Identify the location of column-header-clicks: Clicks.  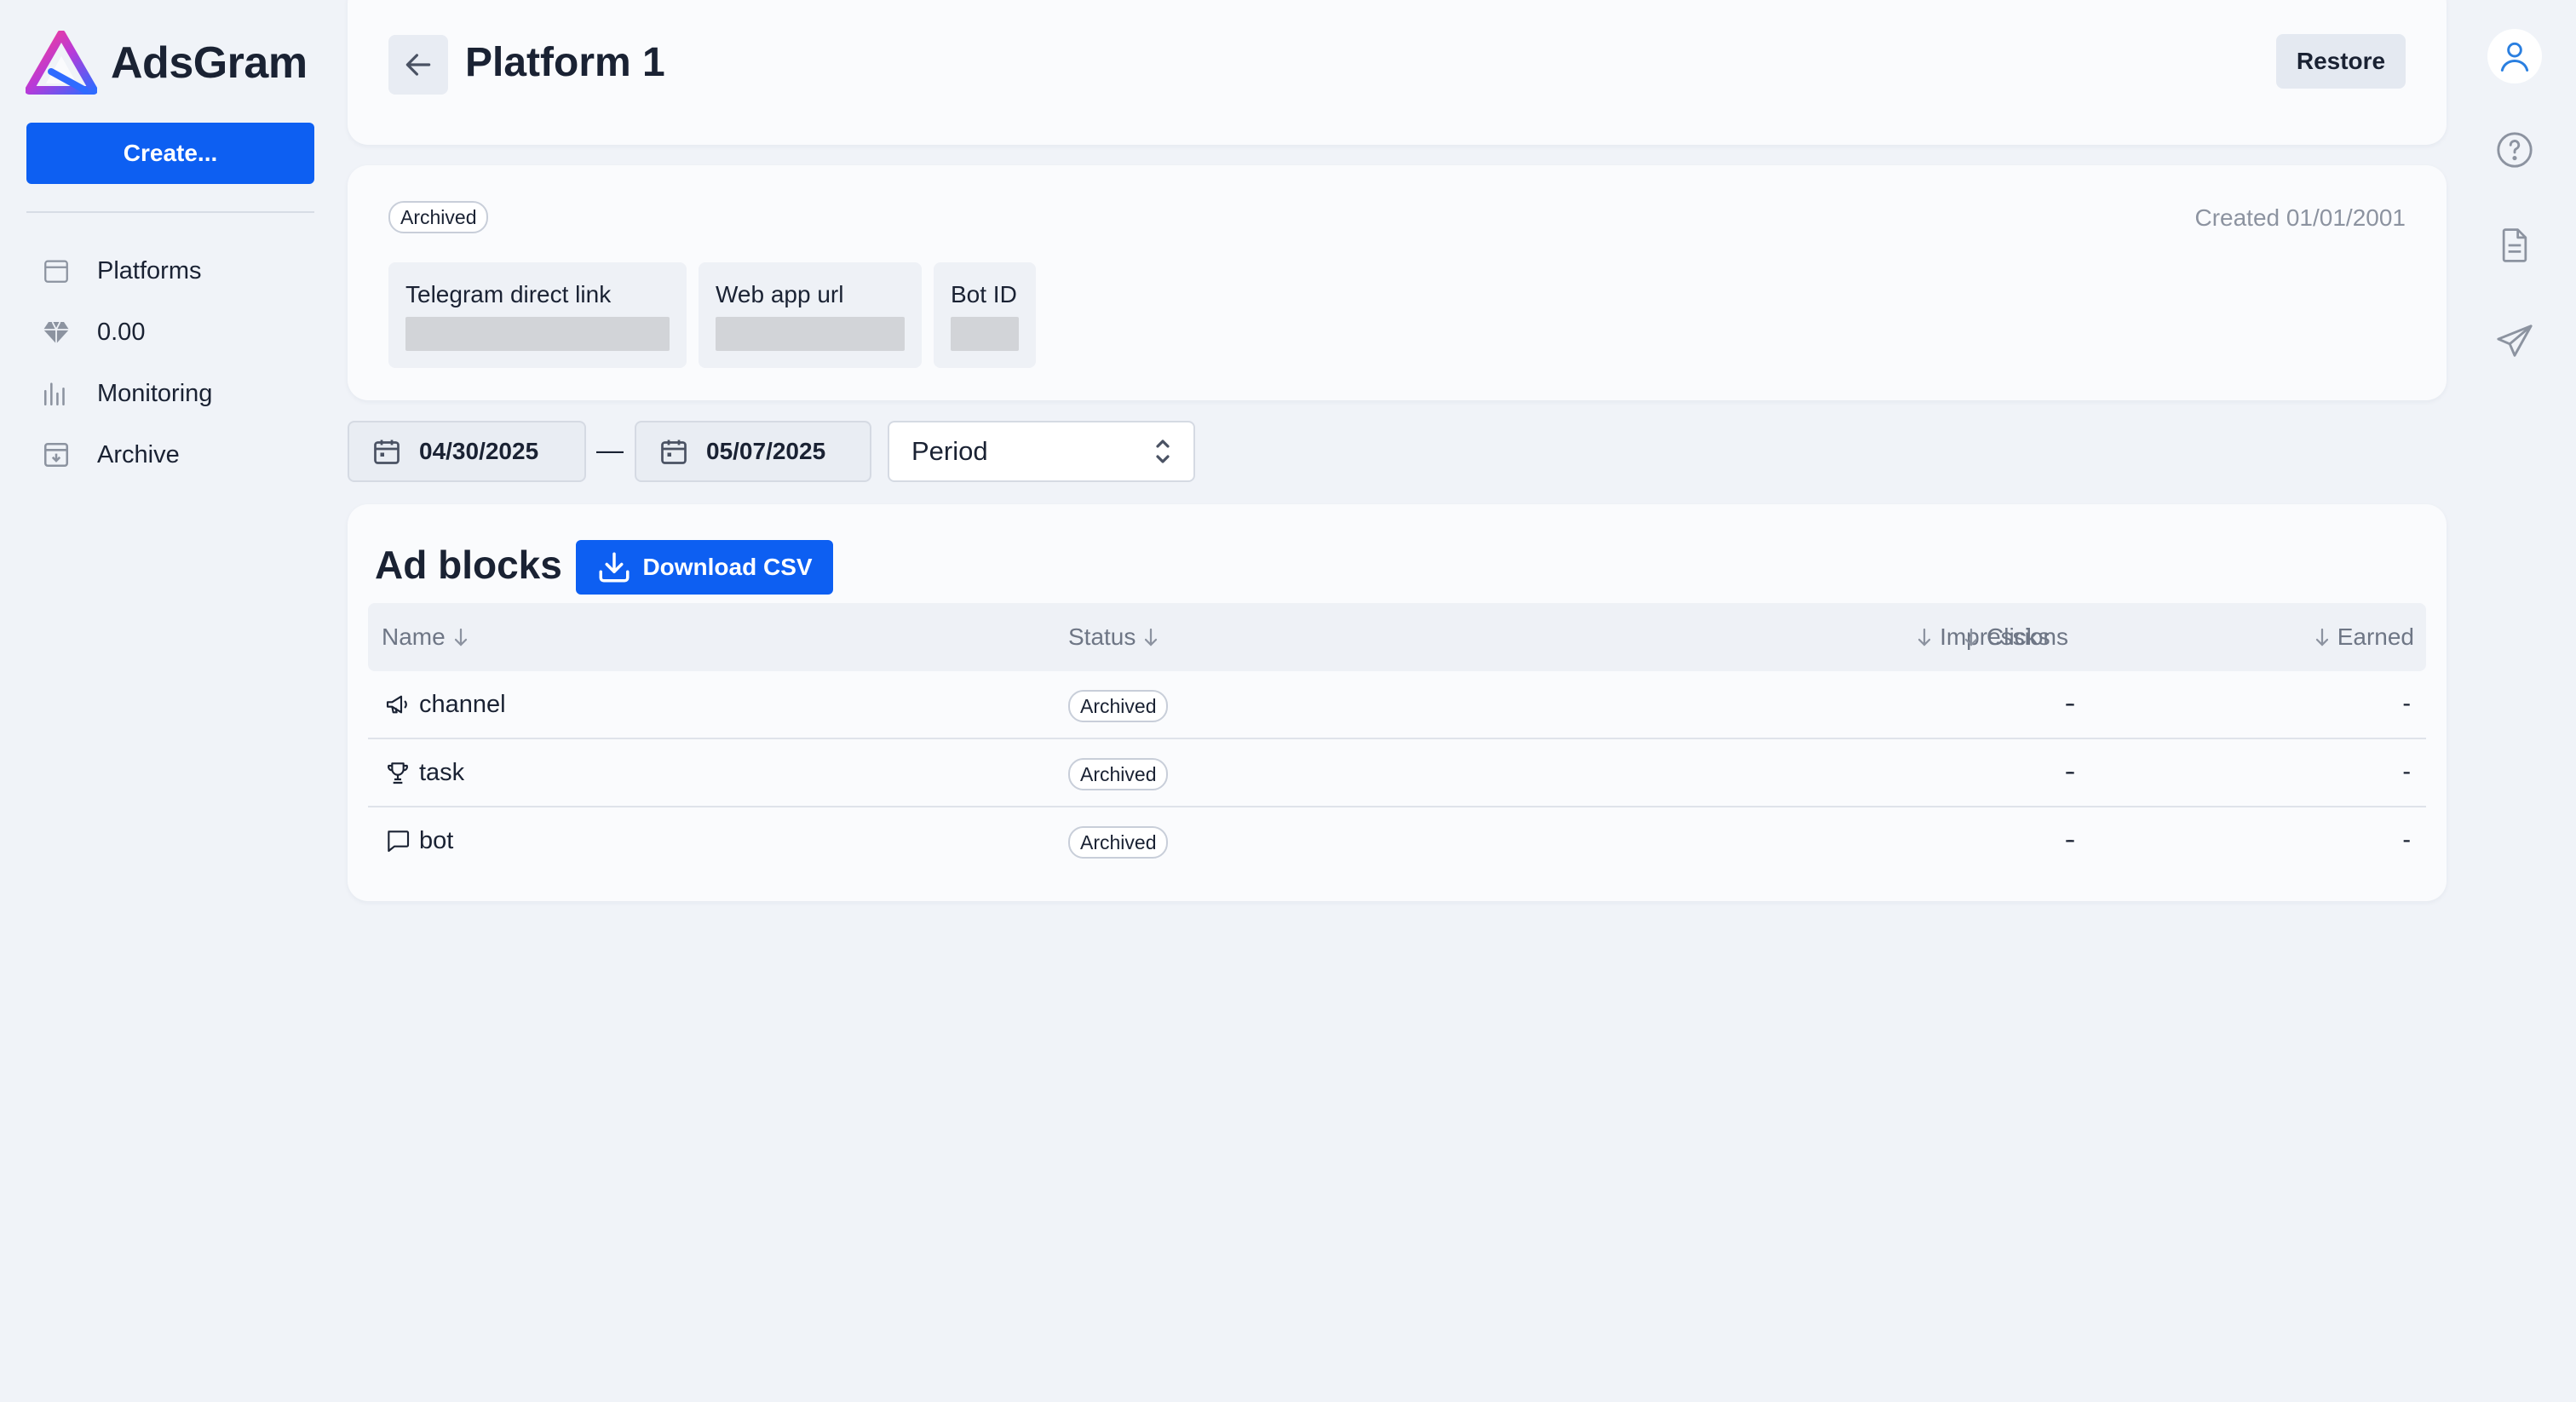
(2003, 637).